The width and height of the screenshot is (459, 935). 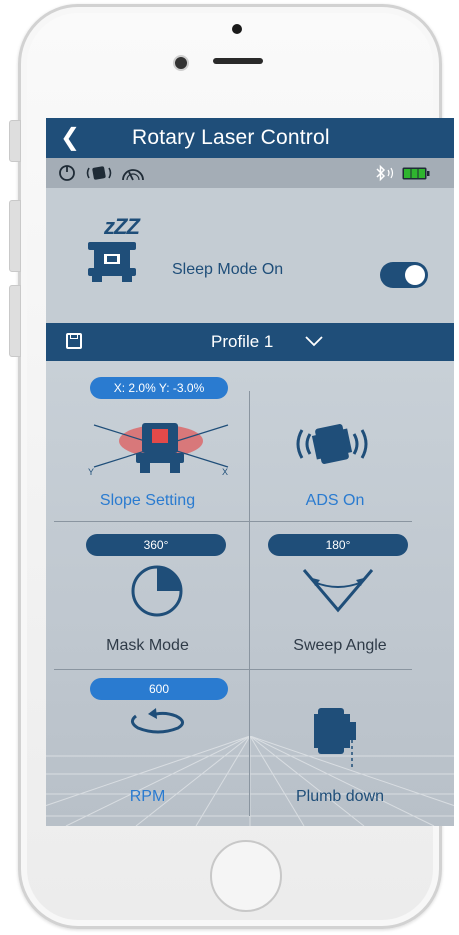 I want to click on save-icon, so click(x=74, y=341).